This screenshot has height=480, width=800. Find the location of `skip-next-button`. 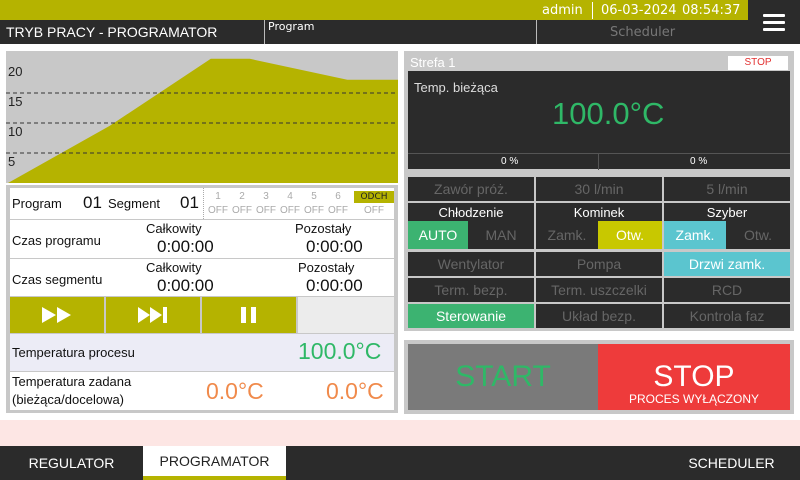

skip-next-button is located at coordinates (153, 315).